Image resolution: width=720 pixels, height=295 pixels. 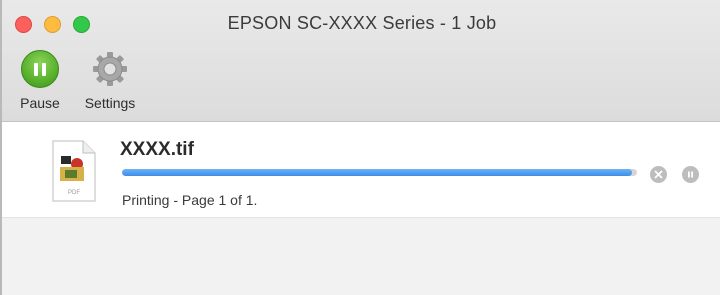 What do you see at coordinates (377, 172) in the screenshot?
I see `job-progress-fill` at bounding box center [377, 172].